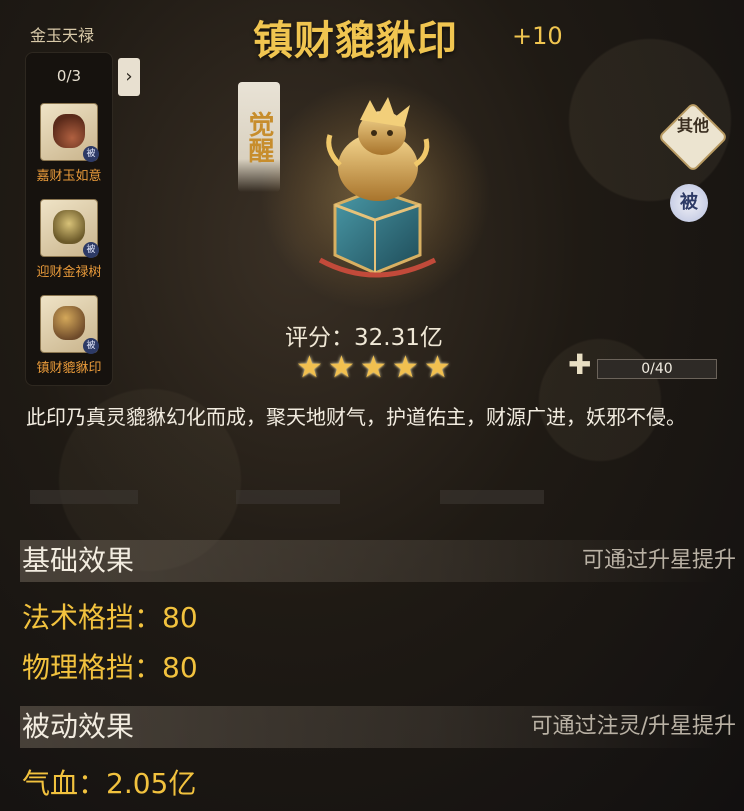 This screenshot has height=811, width=744. What do you see at coordinates (537, 36) in the screenshot?
I see `item-level: +10` at bounding box center [537, 36].